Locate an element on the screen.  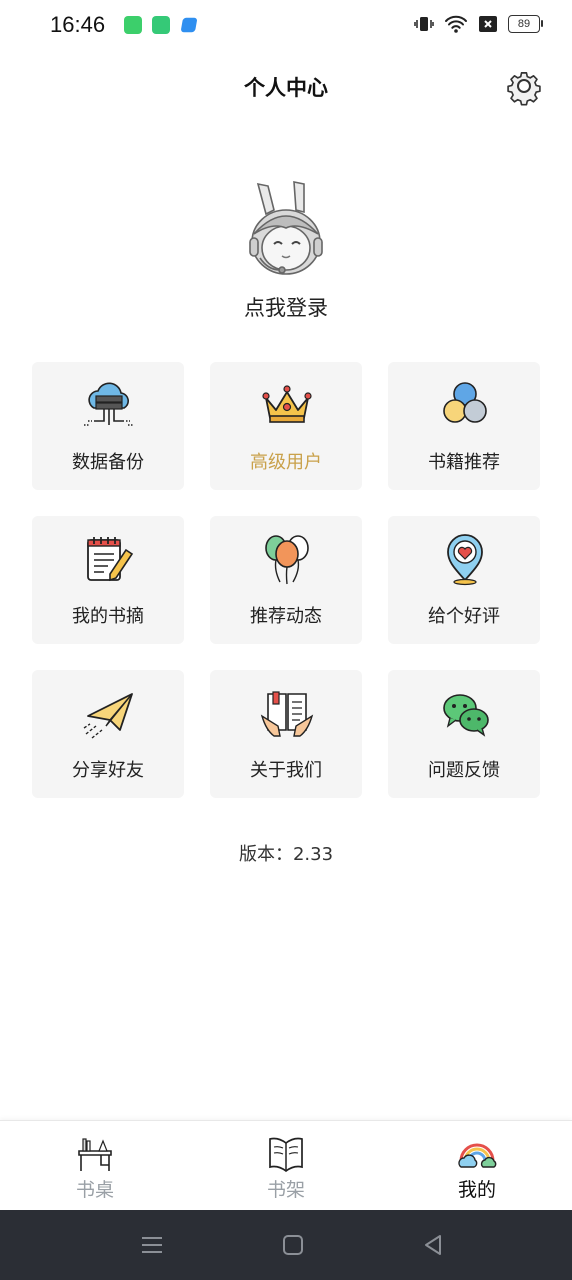
nav-tab-mine: 我的 is located at coordinates (477, 1166).